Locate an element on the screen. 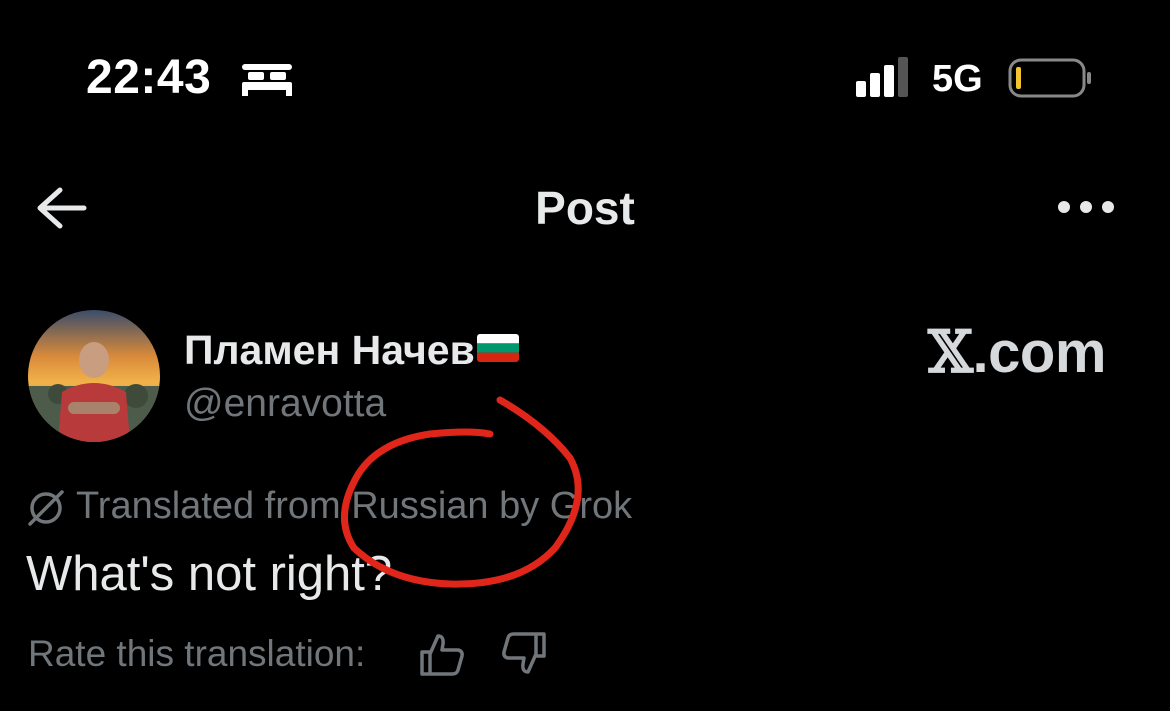 This screenshot has height=711, width=1170. thumbs-up-icon is located at coordinates (442, 654).